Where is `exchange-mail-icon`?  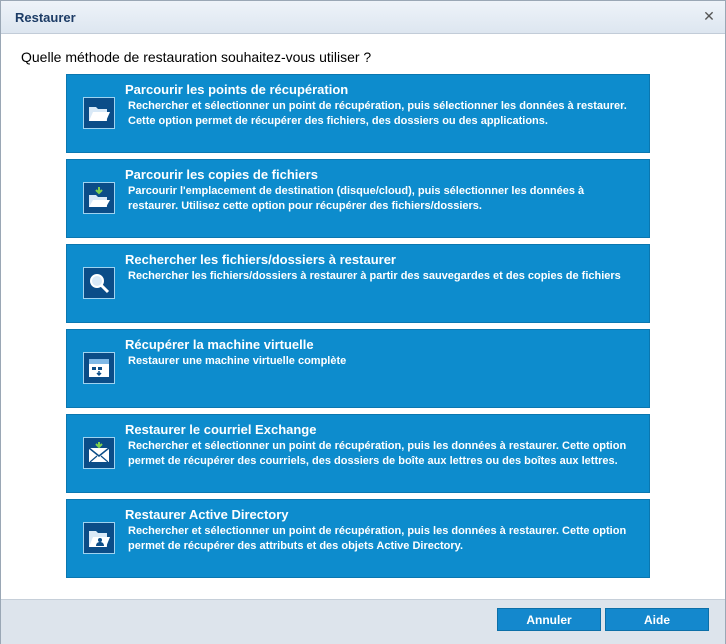
exchange-mail-icon is located at coordinates (99, 453).